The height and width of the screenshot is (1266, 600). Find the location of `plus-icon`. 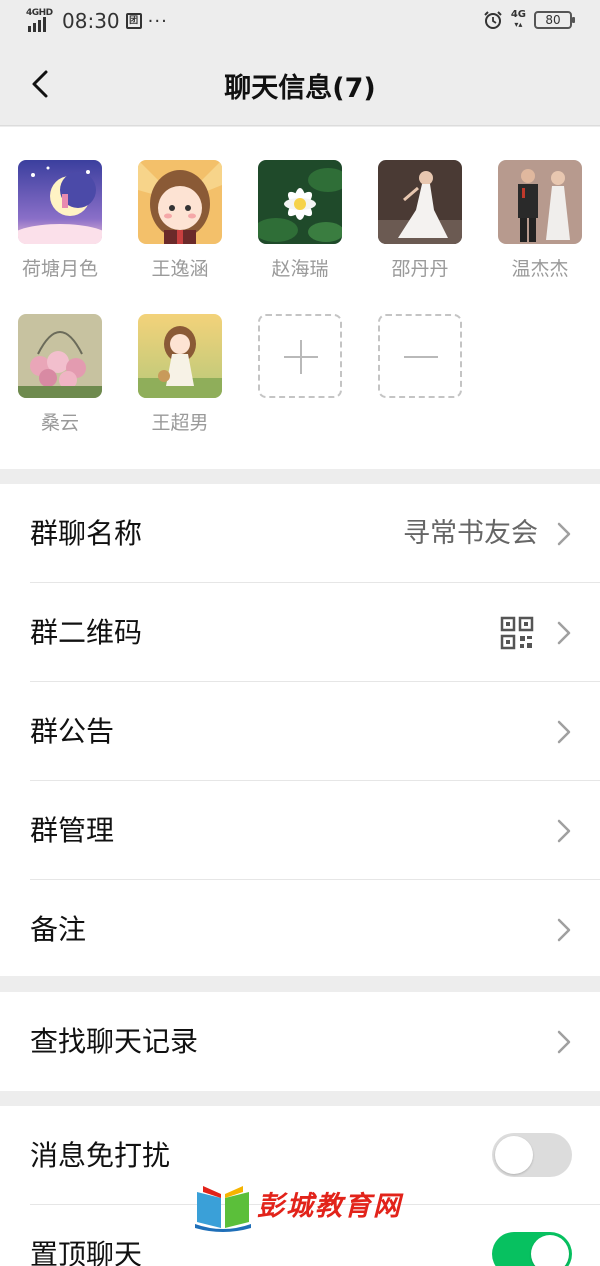

plus-icon is located at coordinates (300, 356).